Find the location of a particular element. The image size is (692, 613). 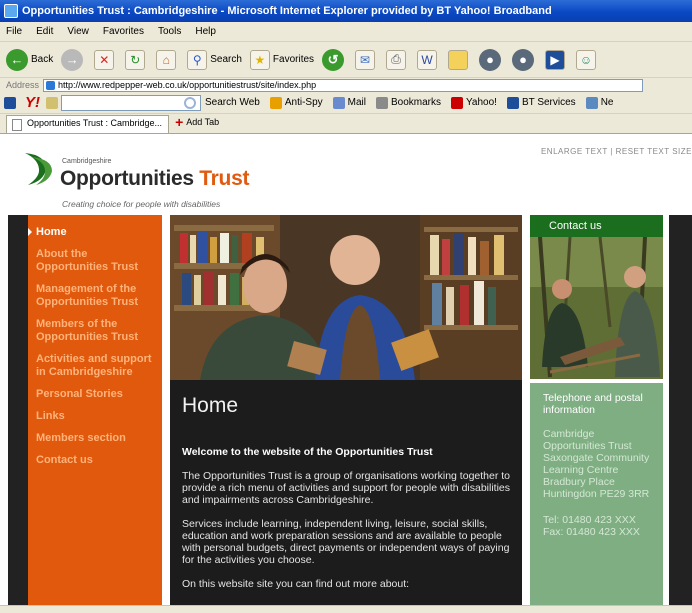

forward-arrow-icon: → is located at coordinates (72, 59).